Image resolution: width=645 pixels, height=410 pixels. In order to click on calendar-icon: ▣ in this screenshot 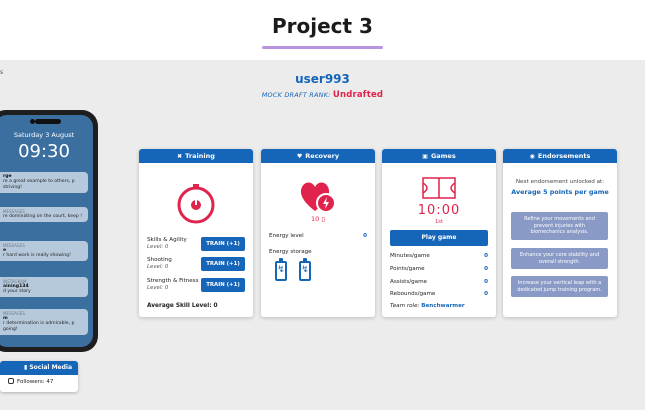, I will do `click(425, 156)`.